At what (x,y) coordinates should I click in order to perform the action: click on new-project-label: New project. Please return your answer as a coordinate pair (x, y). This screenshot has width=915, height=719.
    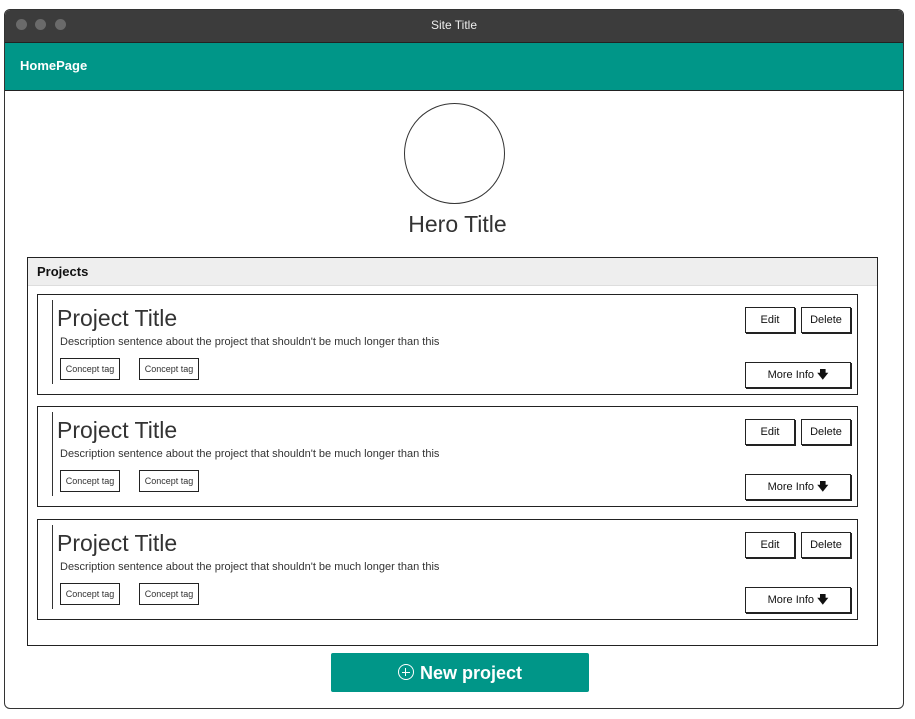
    Looking at the image, I should click on (471, 673).